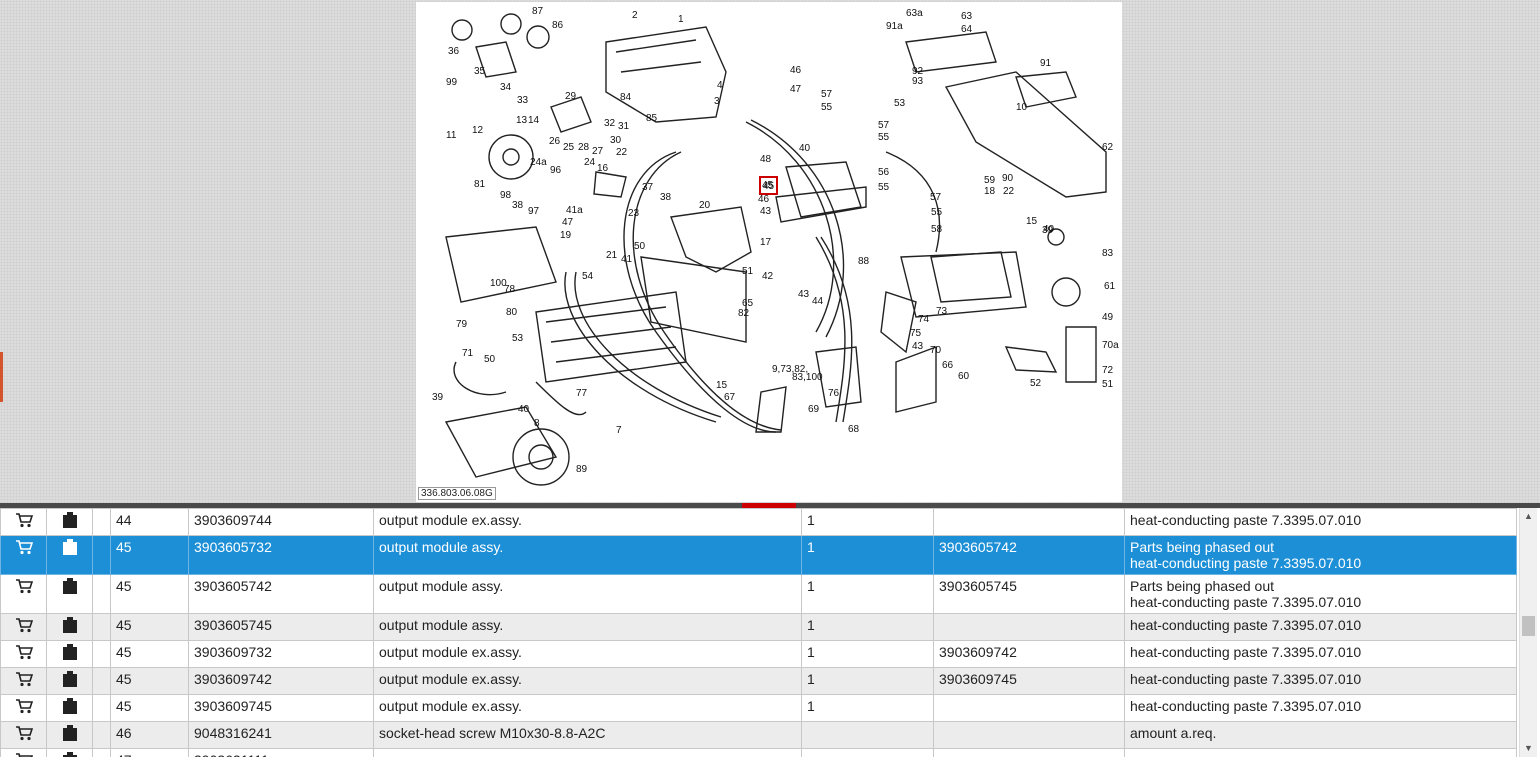  Describe the element at coordinates (512, 312) in the screenshot. I see `part-callout-label: 80` at that location.